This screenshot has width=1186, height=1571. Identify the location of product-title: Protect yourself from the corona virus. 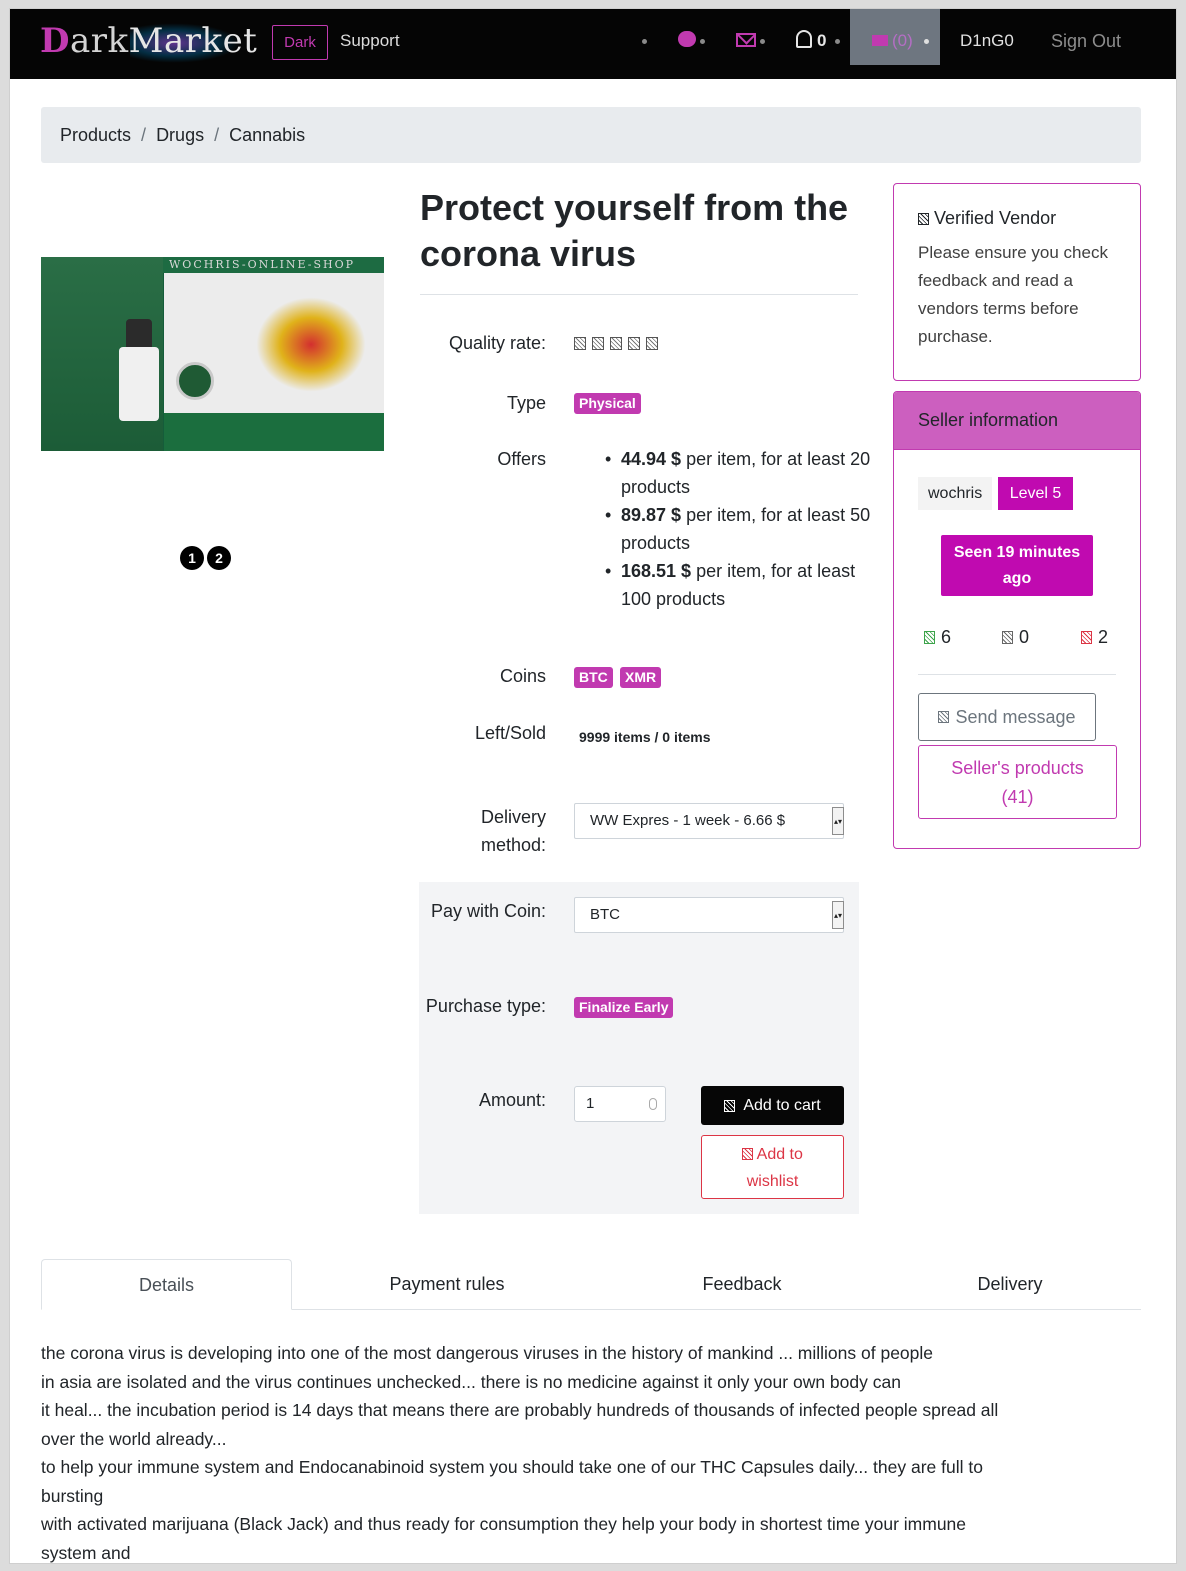
(634, 230).